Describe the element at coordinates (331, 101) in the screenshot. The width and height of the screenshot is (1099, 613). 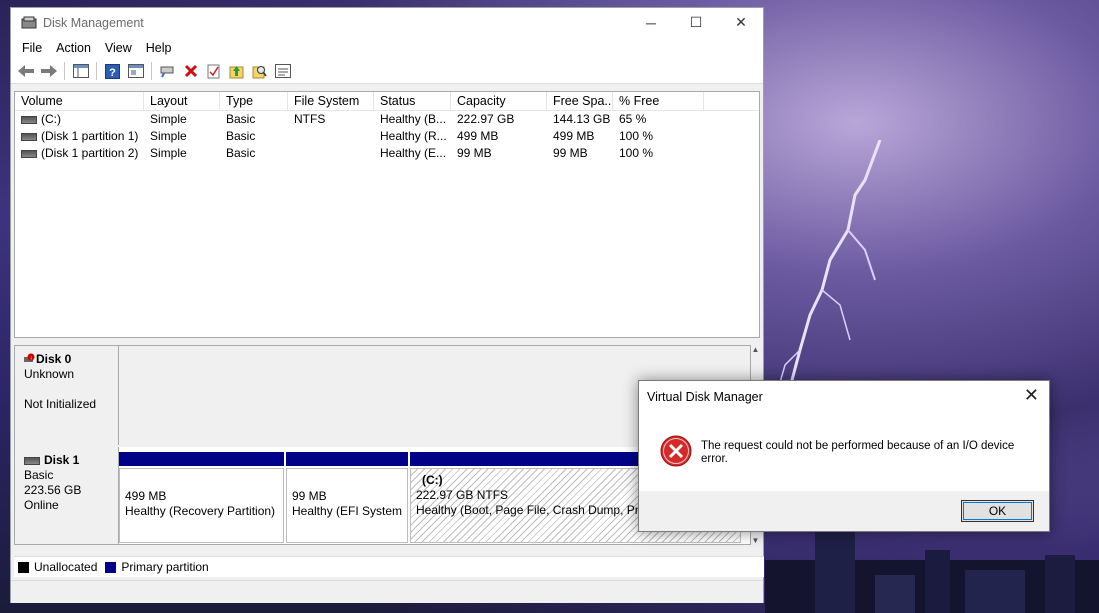
I see `column-header-file-system: File System` at that location.